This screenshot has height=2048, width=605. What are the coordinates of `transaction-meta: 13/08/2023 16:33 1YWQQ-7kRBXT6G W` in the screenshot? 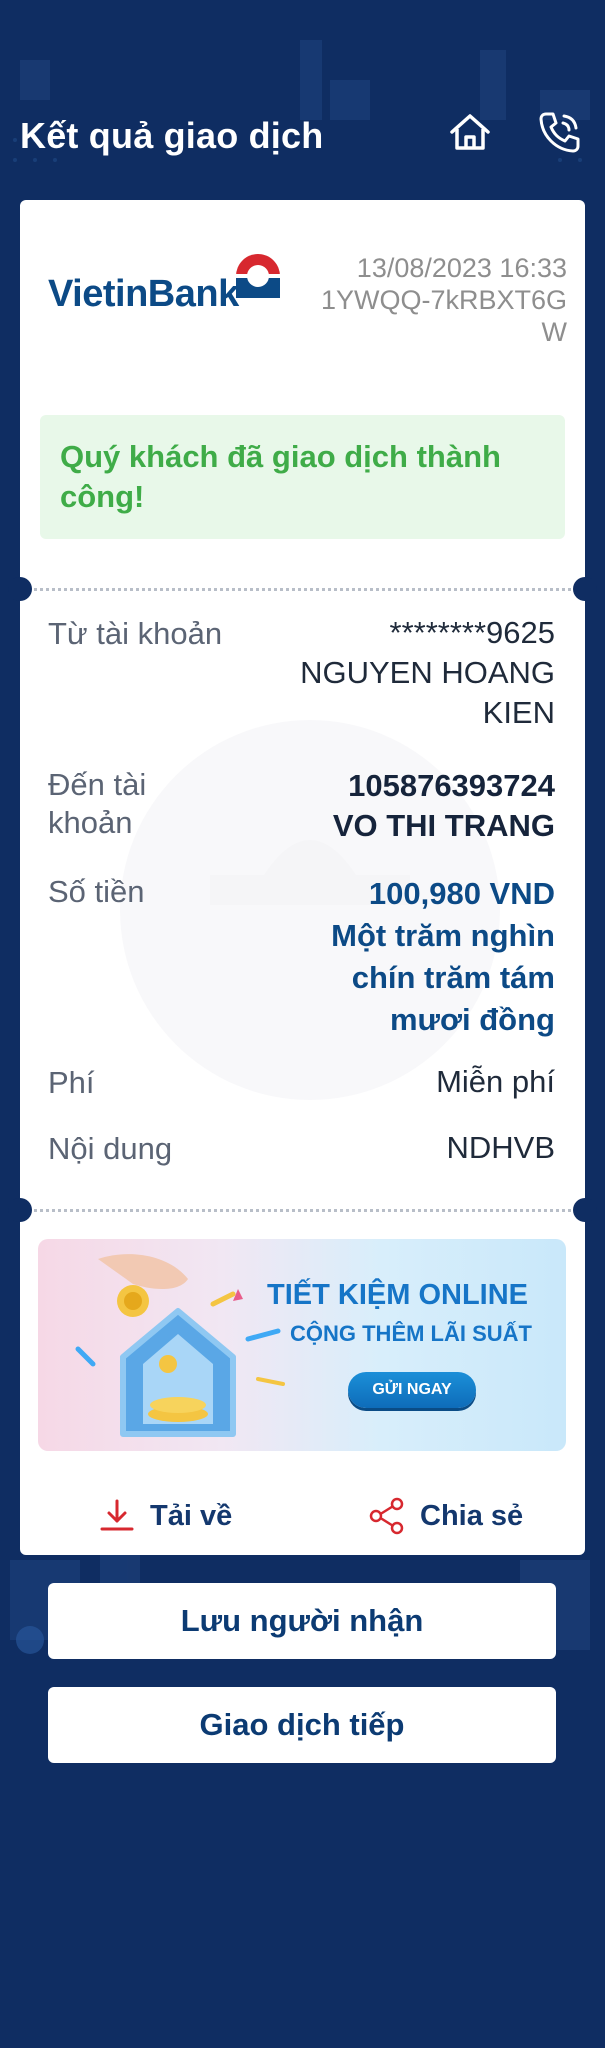 It's located at (427, 300).